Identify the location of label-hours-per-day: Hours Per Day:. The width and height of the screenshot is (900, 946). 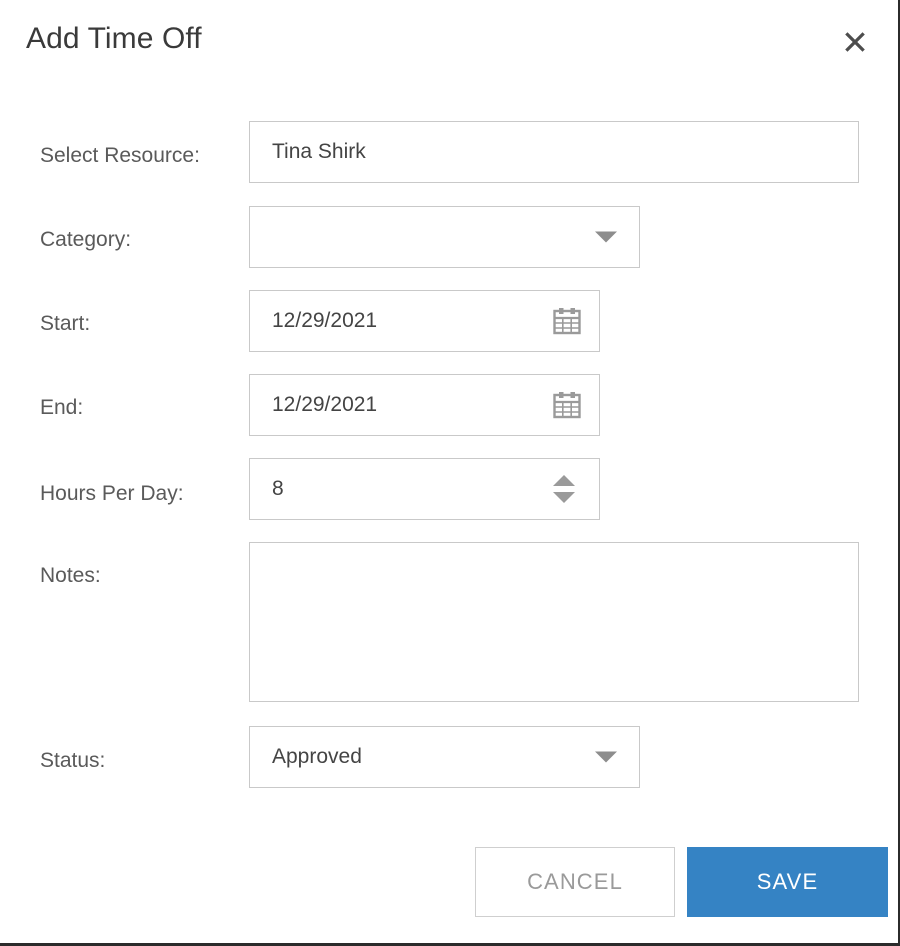
(112, 493).